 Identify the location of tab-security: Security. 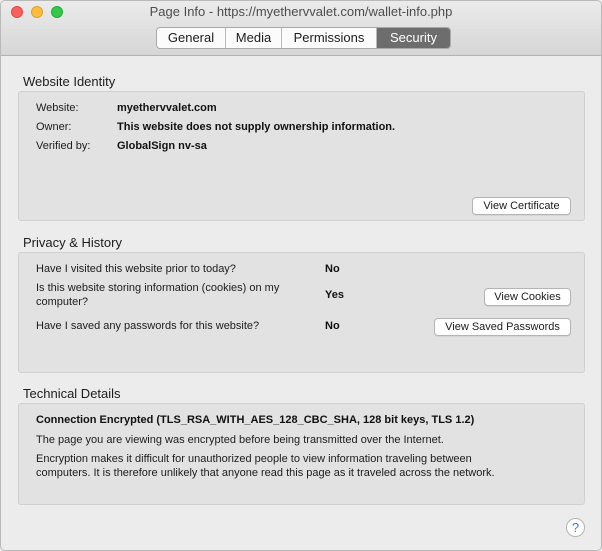
(413, 38).